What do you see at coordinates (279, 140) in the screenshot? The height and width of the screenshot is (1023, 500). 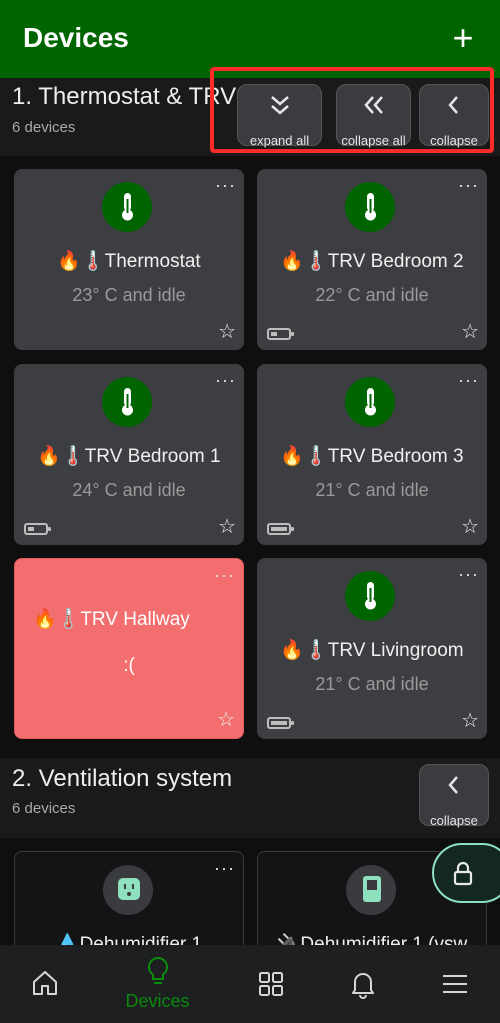 I see `expand-all-label: expand all` at bounding box center [279, 140].